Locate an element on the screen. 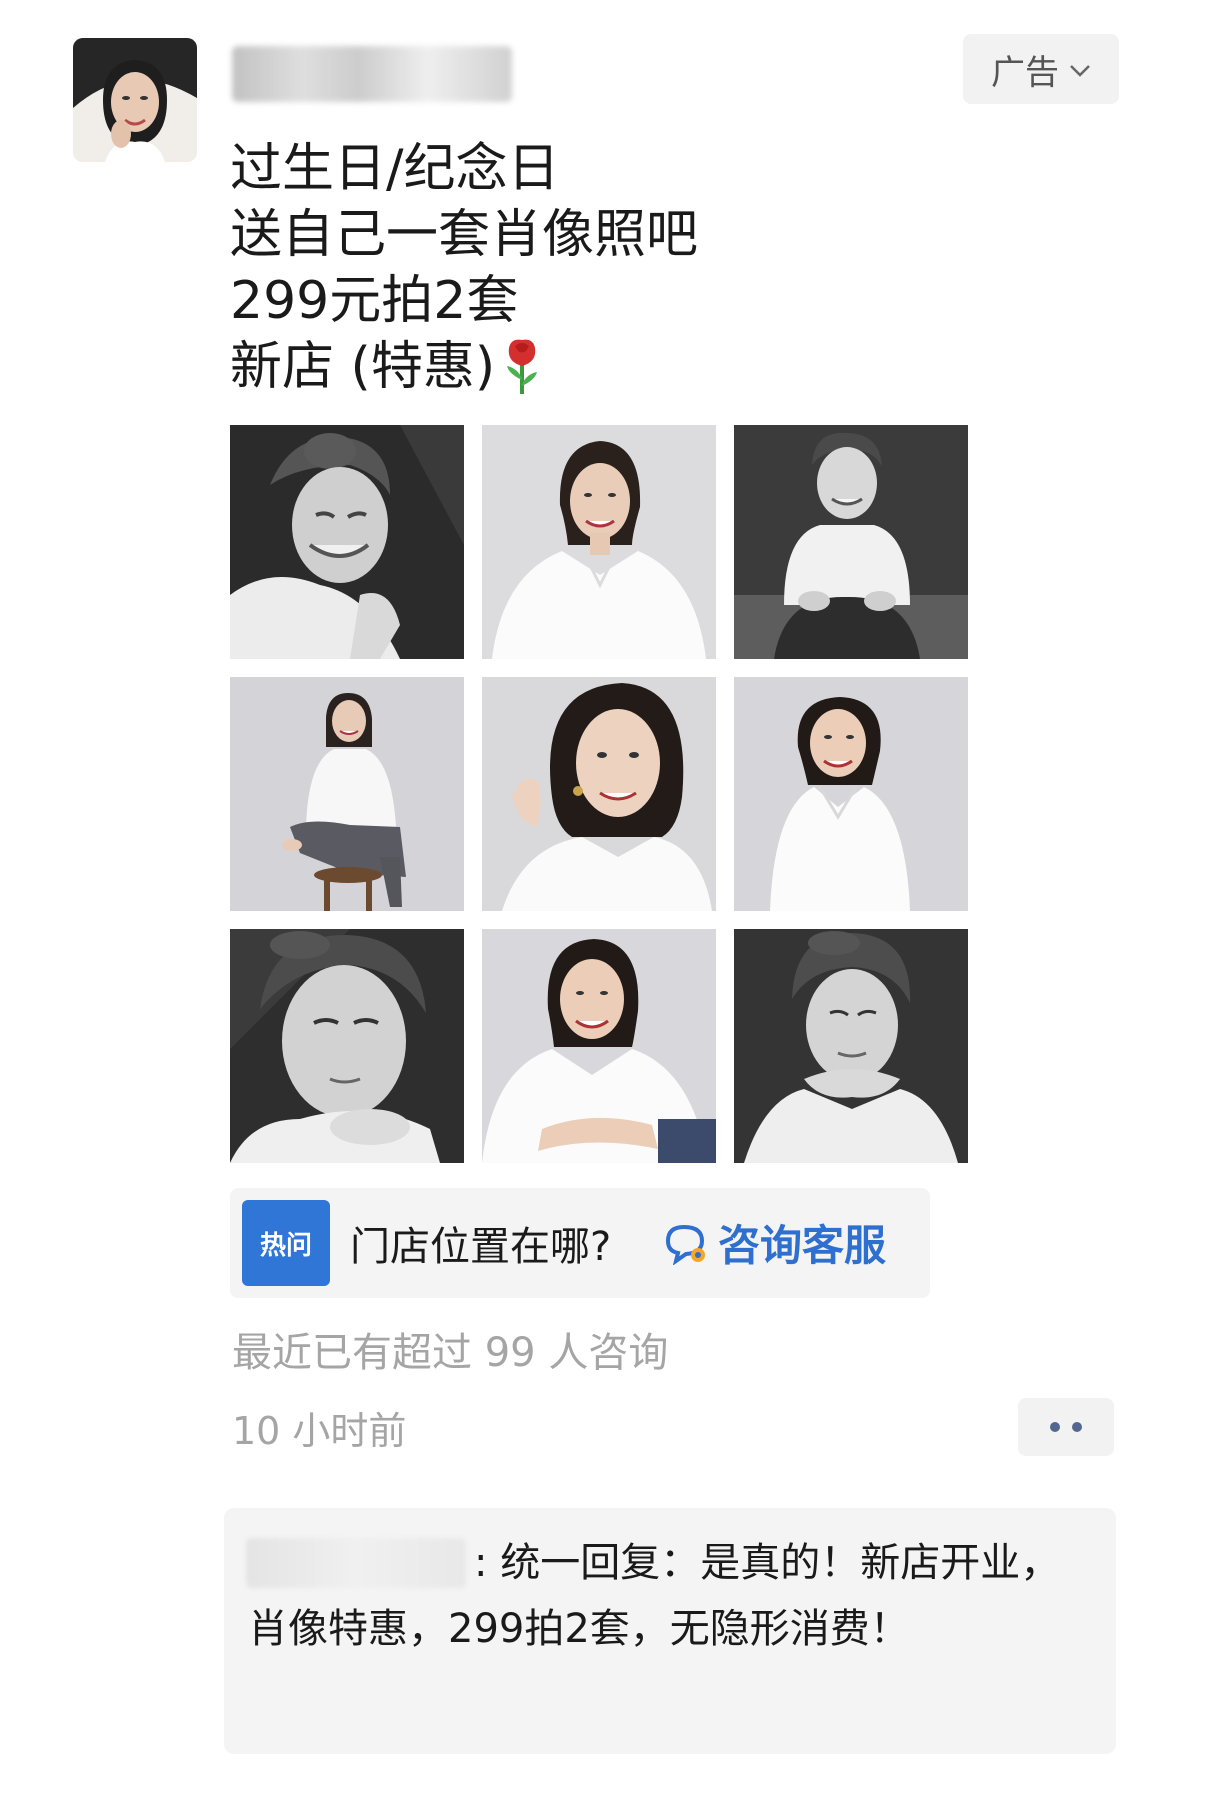 The image size is (1206, 1818). post-line-4-text: 新店 (特惠) is located at coordinates (363, 367).